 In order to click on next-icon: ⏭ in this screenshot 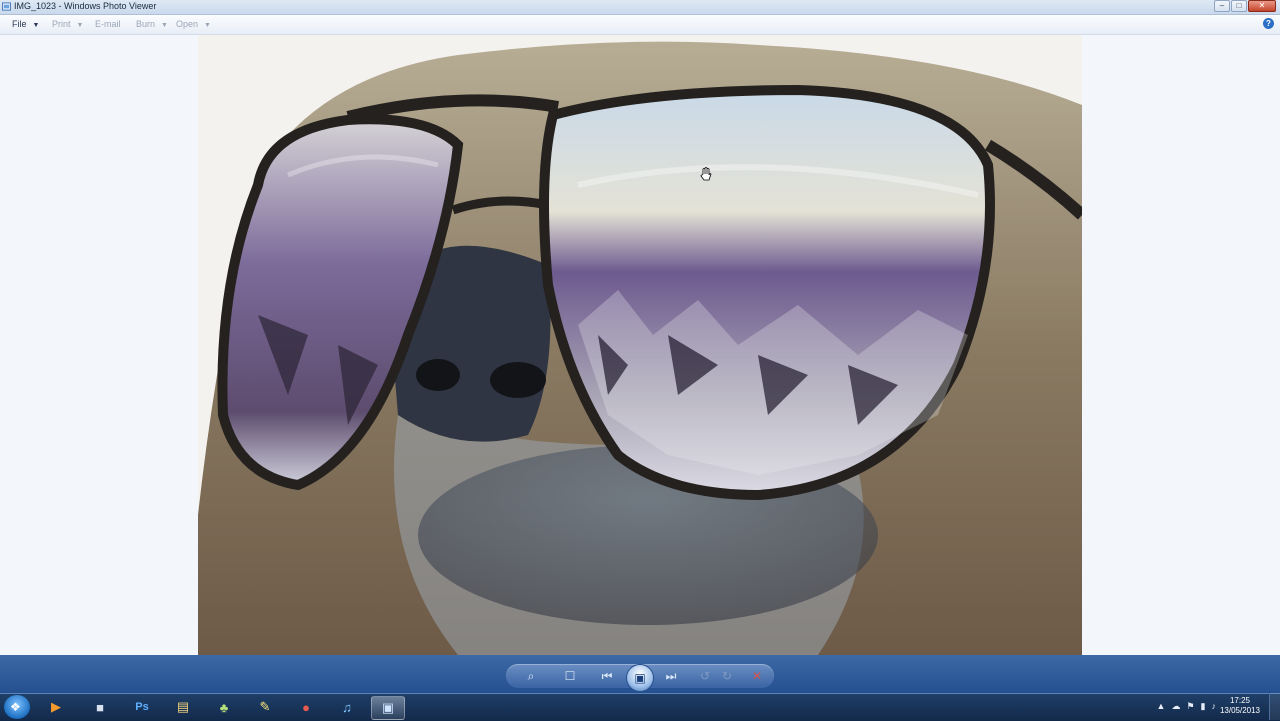, I will do `click(671, 676)`.